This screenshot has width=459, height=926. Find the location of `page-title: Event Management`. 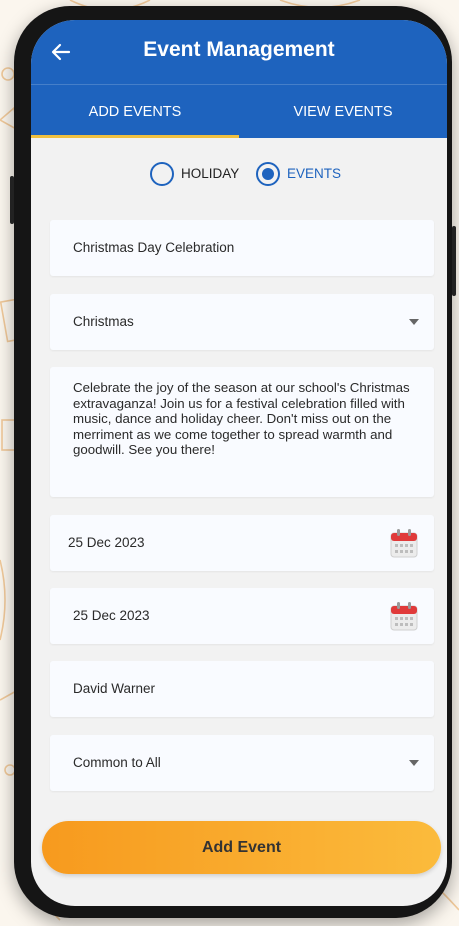

page-title: Event Management is located at coordinates (239, 49).